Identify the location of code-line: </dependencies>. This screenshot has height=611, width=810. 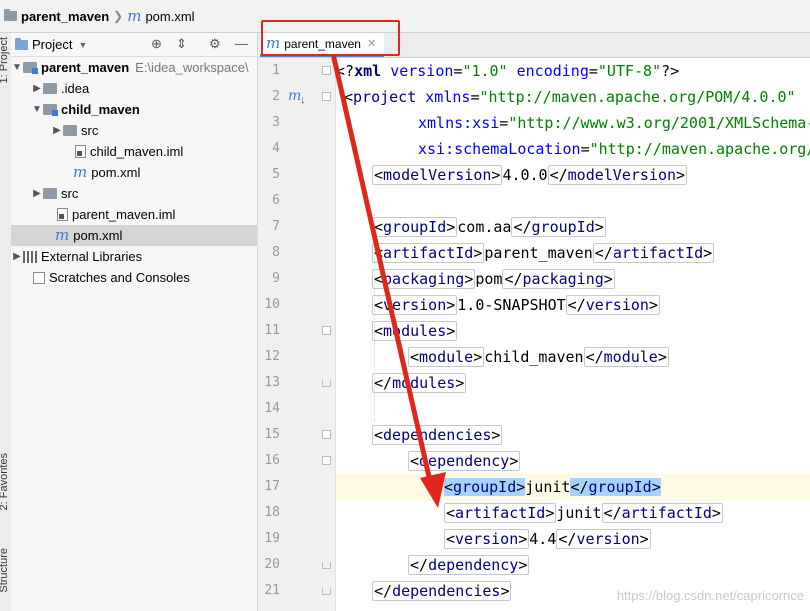
(442, 591).